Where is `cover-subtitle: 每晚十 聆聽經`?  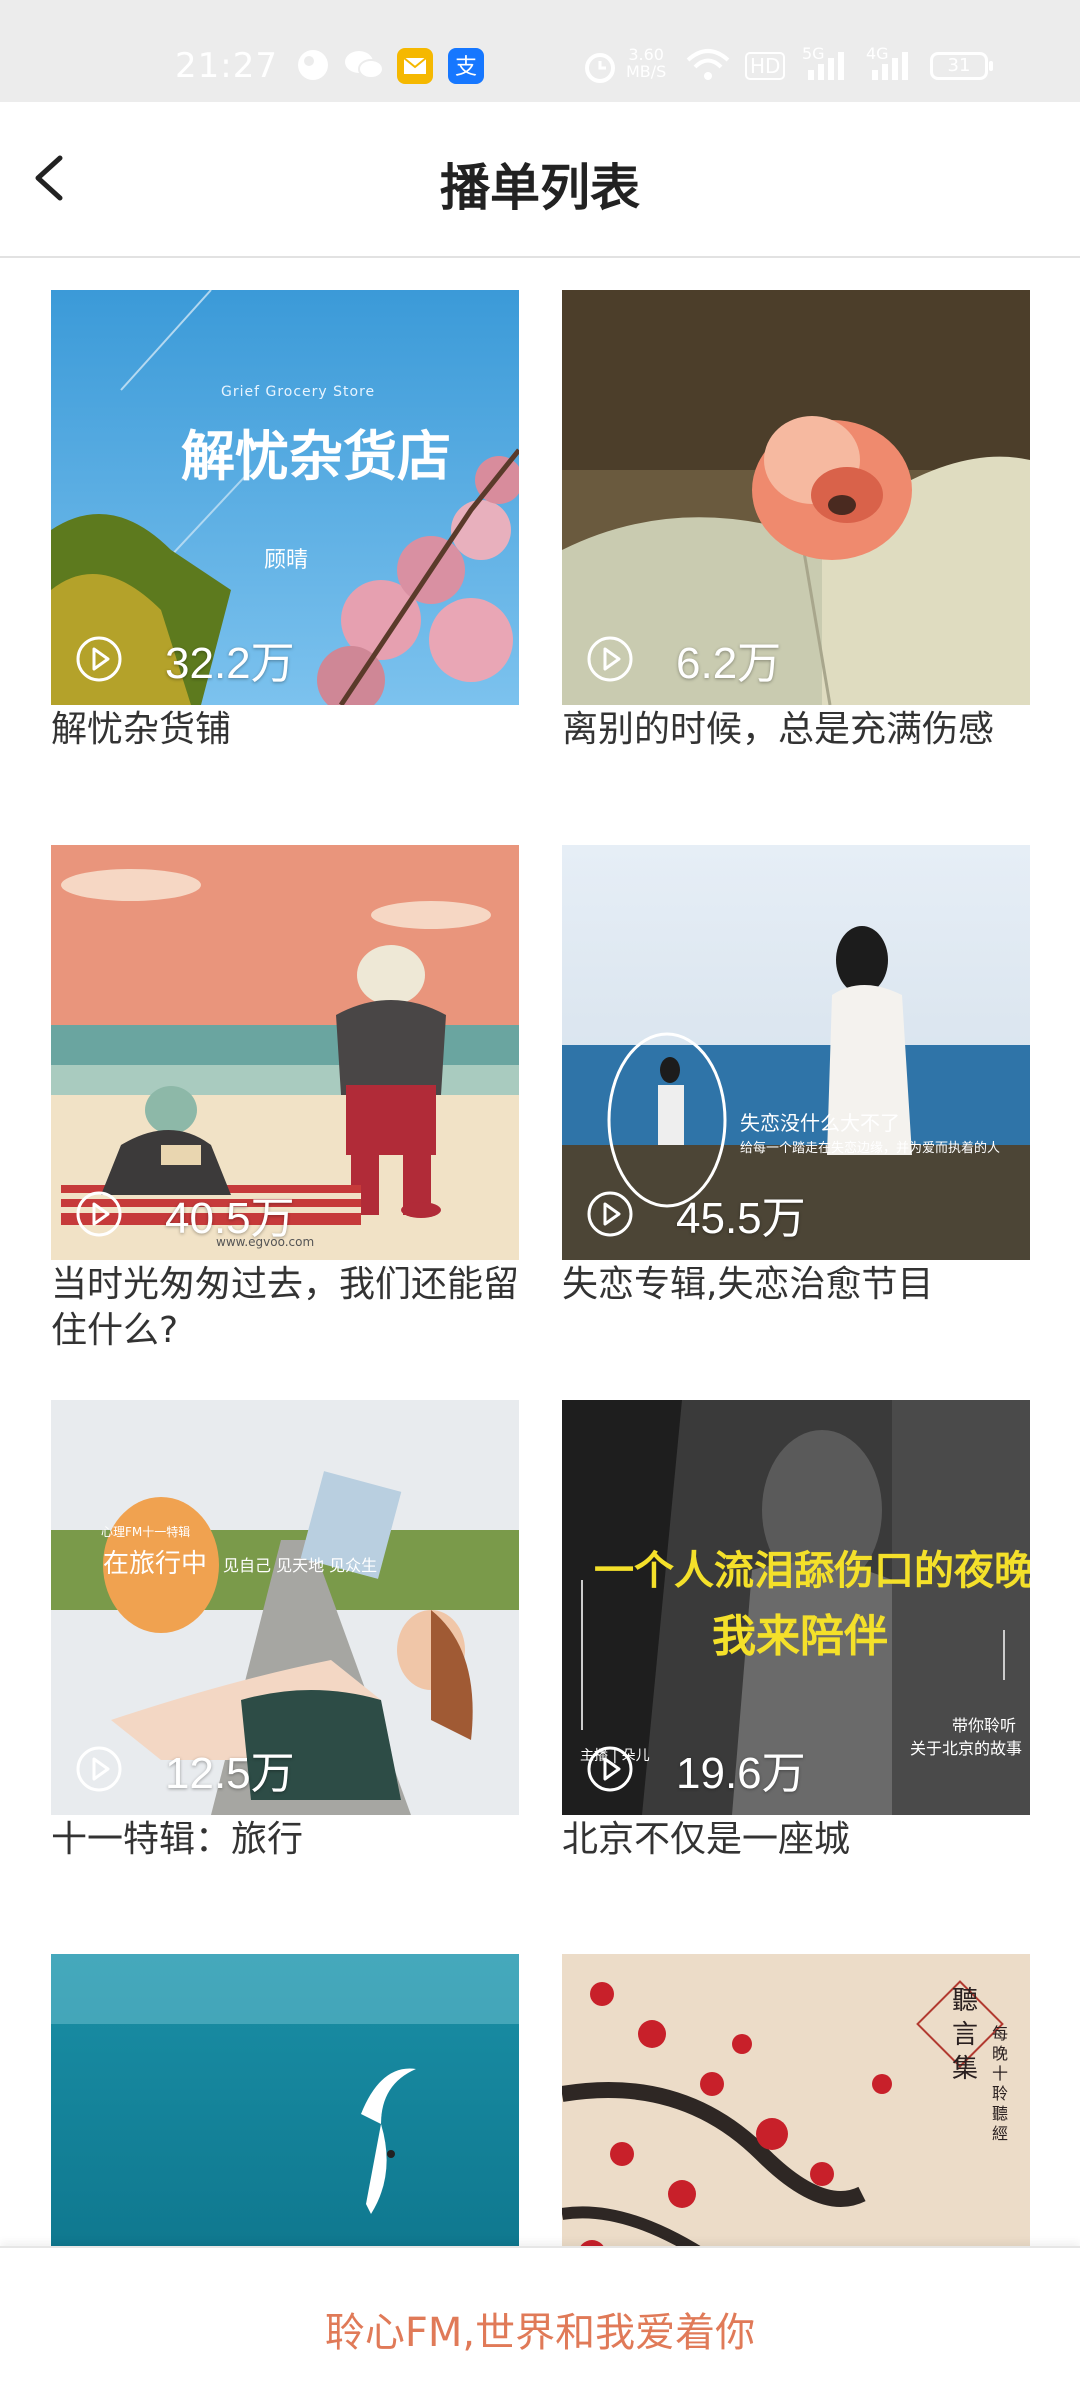 cover-subtitle: 每晚十 聆聽經 is located at coordinates (1000, 2083).